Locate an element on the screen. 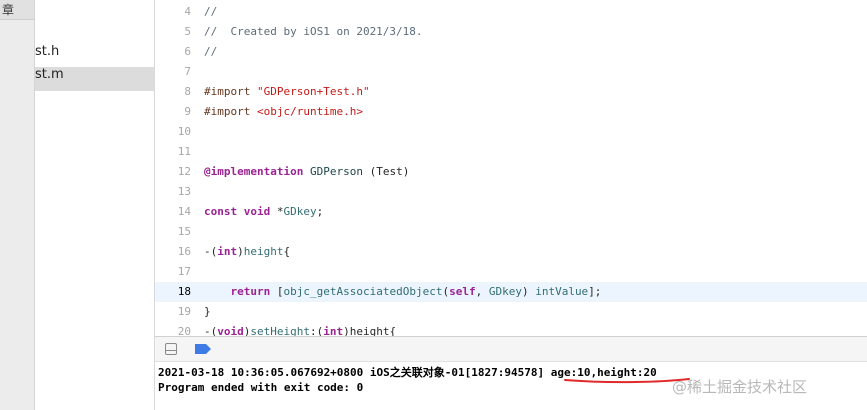 This screenshot has height=410, width=867. line-number: 8 is located at coordinates (187, 91).